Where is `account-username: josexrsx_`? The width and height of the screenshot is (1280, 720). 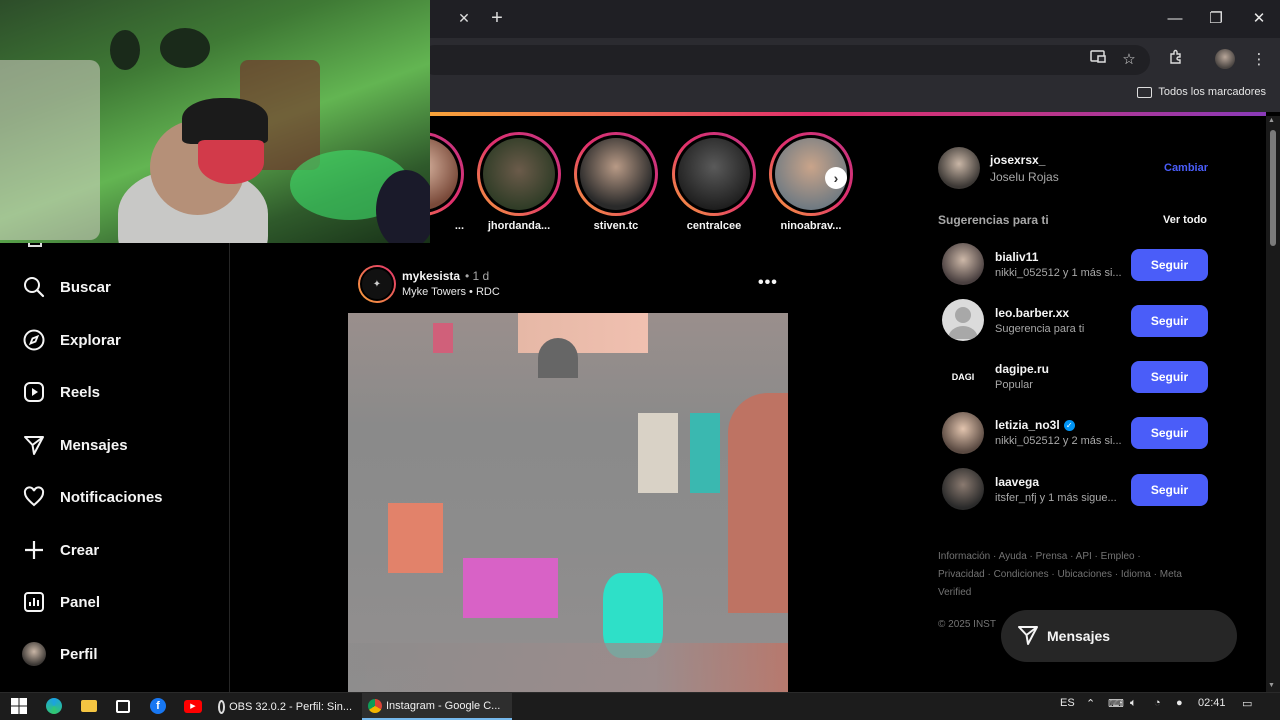 account-username: josexrsx_ is located at coordinates (1017, 160).